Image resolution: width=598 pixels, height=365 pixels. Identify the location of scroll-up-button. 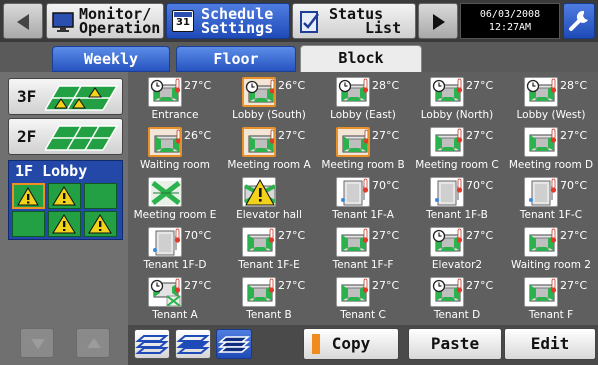
(93, 343).